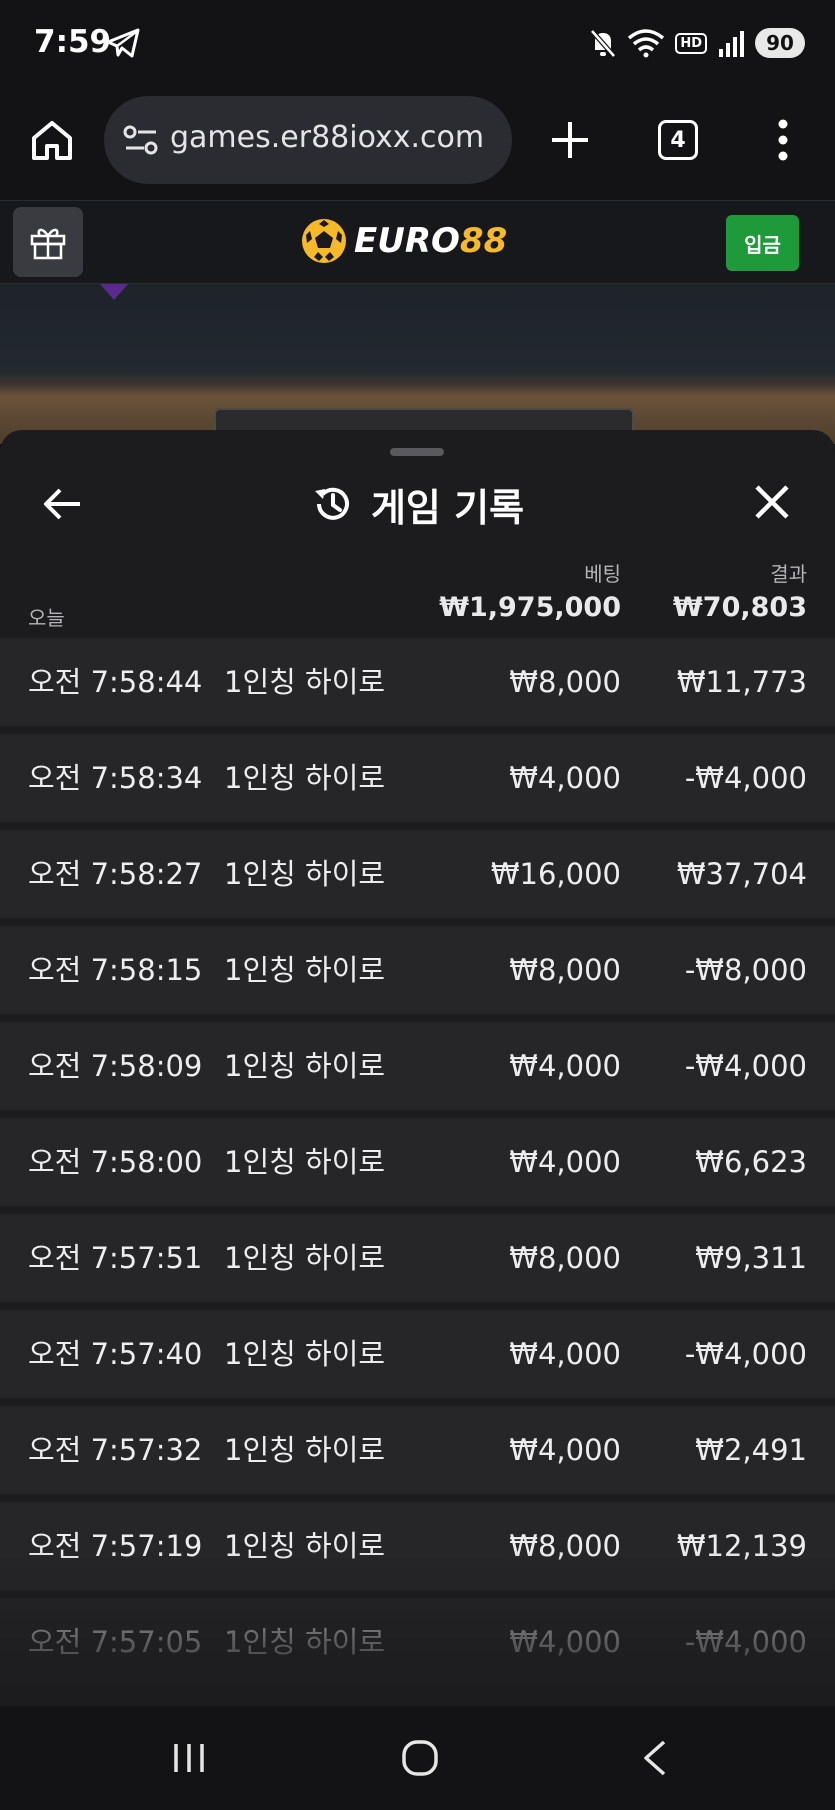  What do you see at coordinates (745, 970) in the screenshot?
I see `row-result: -₩8,000` at bounding box center [745, 970].